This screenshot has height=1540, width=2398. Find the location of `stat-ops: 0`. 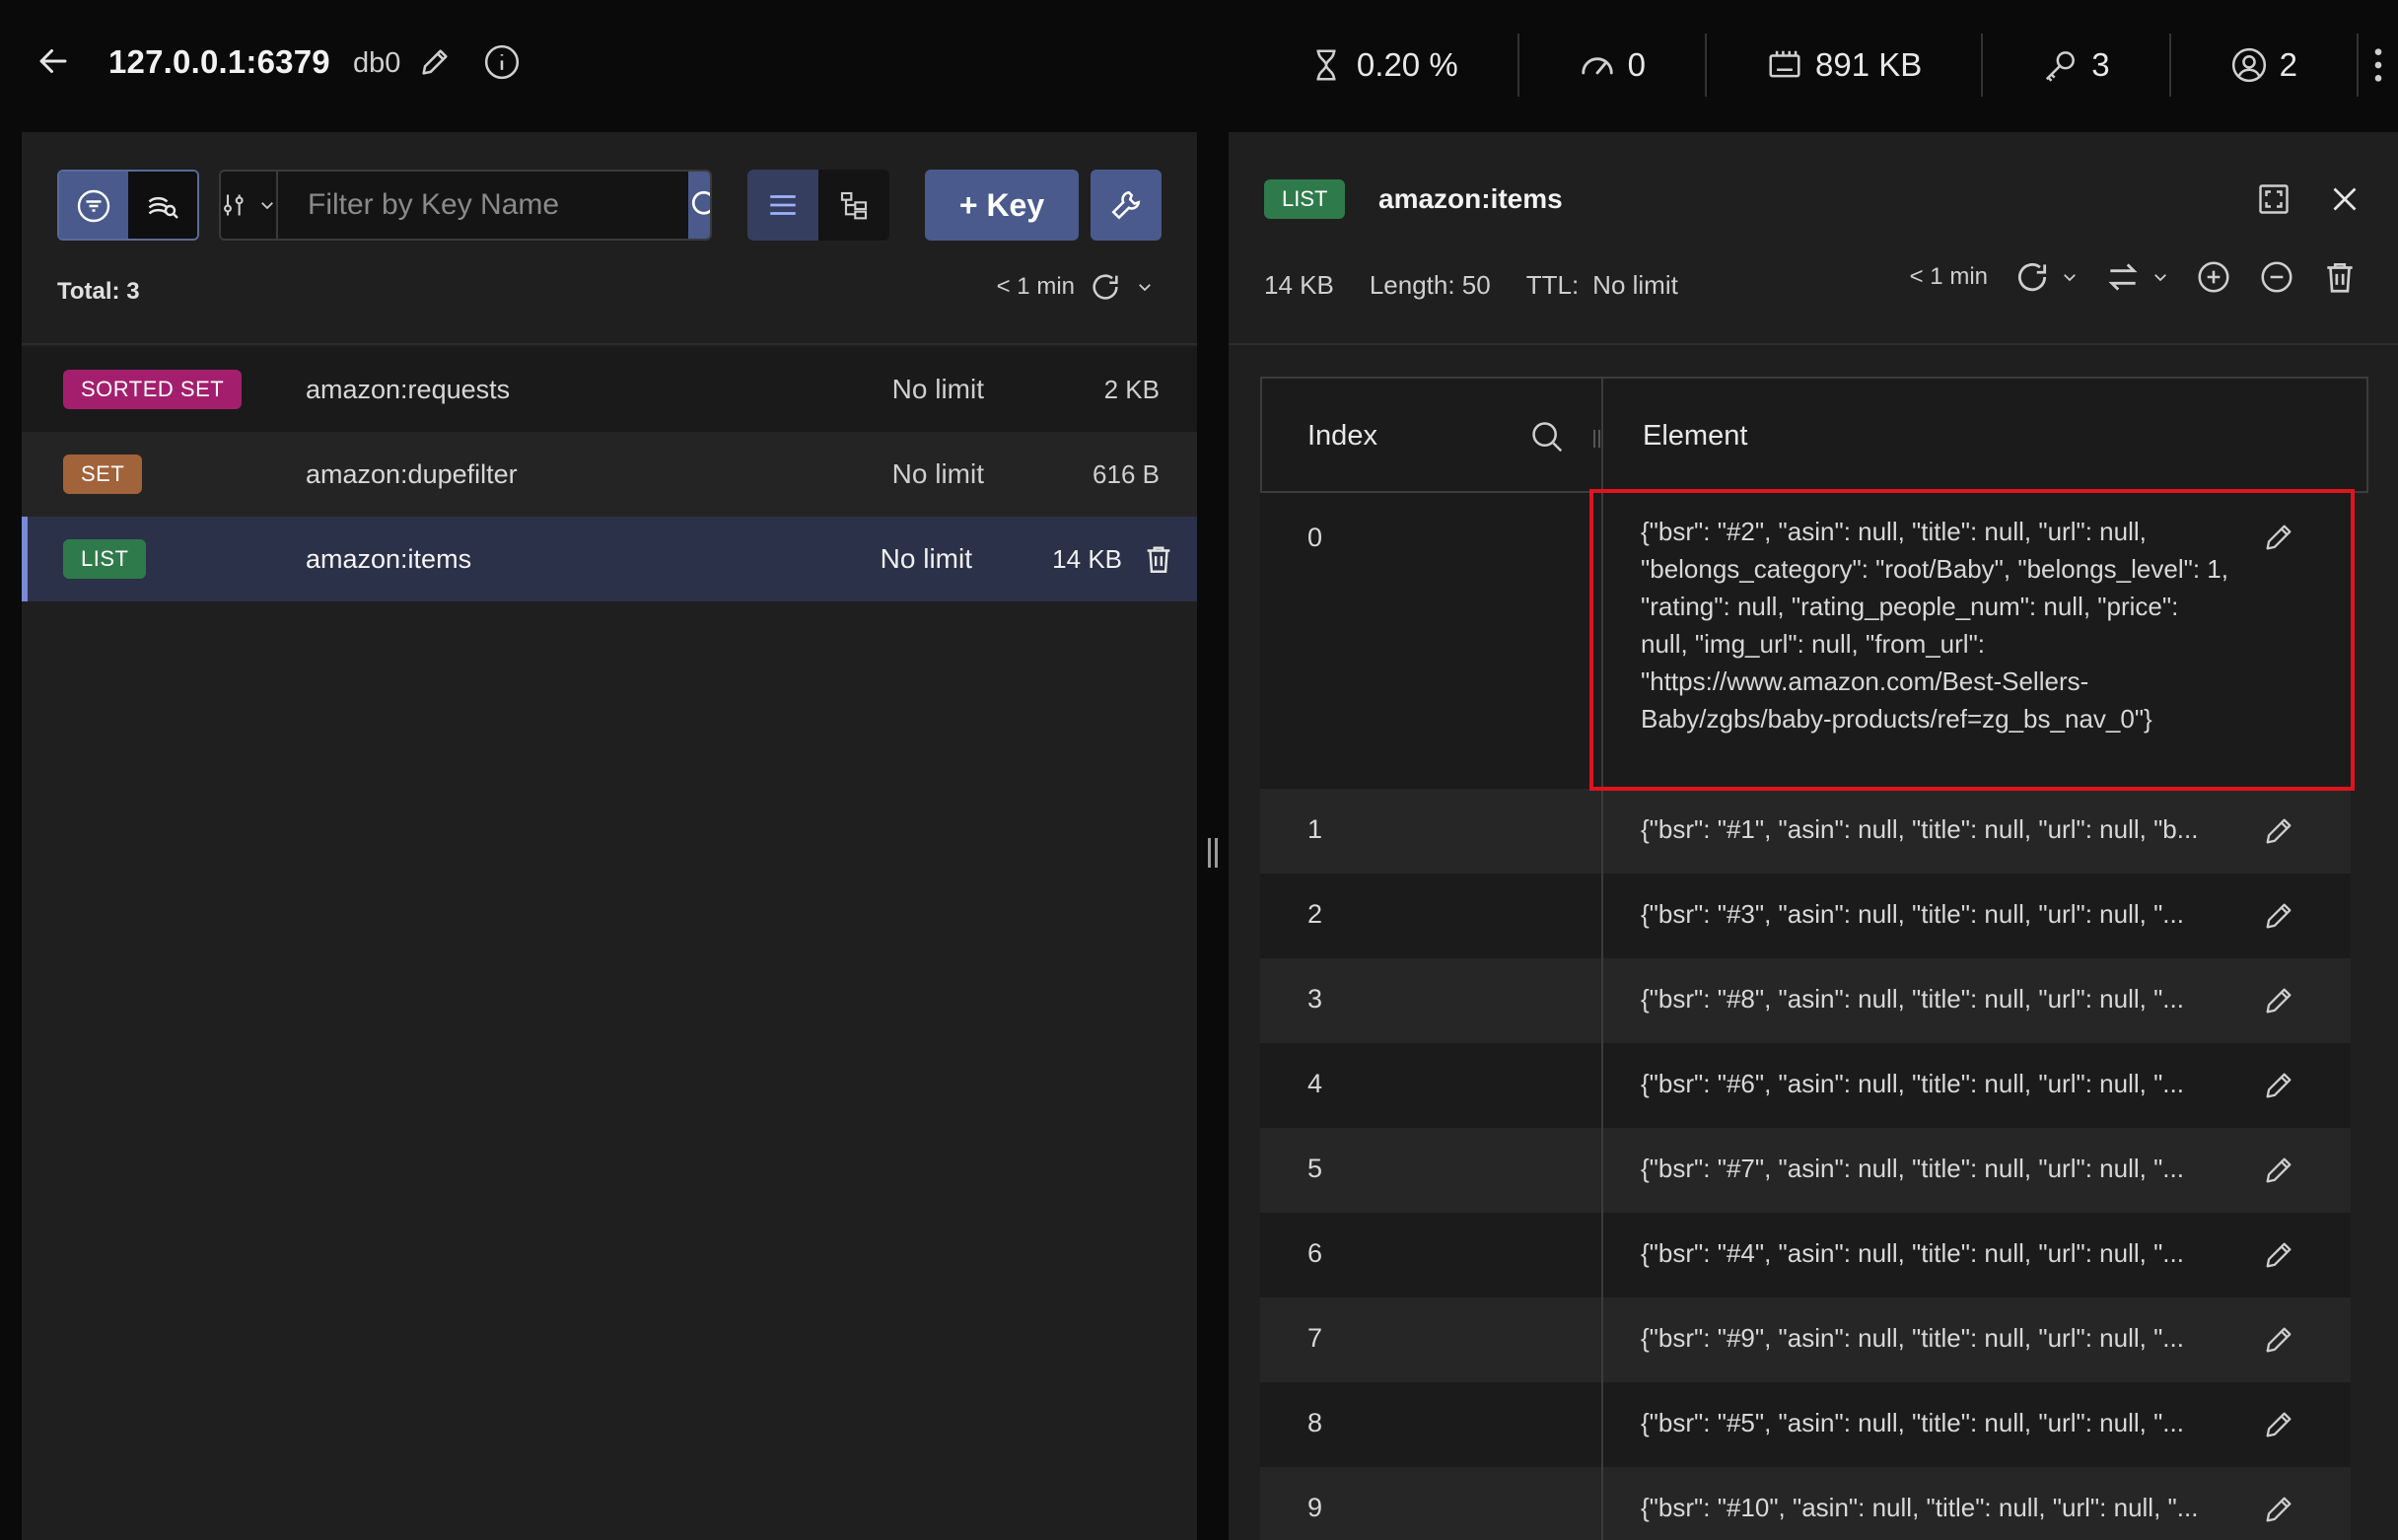

stat-ops: 0 is located at coordinates (1614, 65).